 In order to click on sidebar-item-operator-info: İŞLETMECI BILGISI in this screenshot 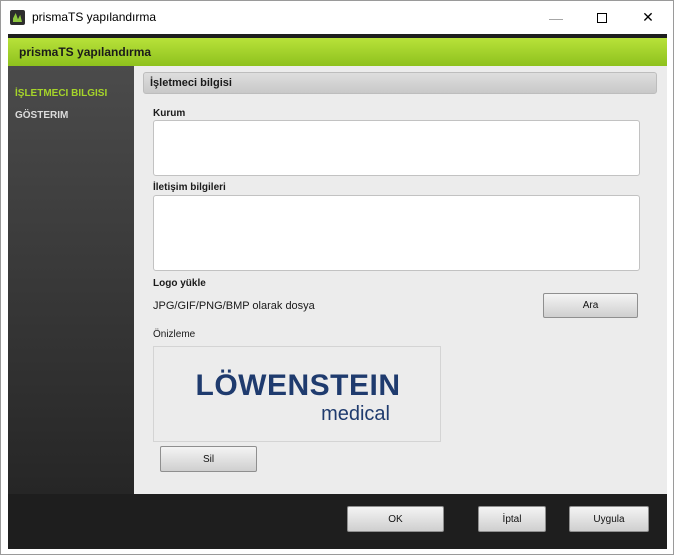, I will do `click(61, 93)`.